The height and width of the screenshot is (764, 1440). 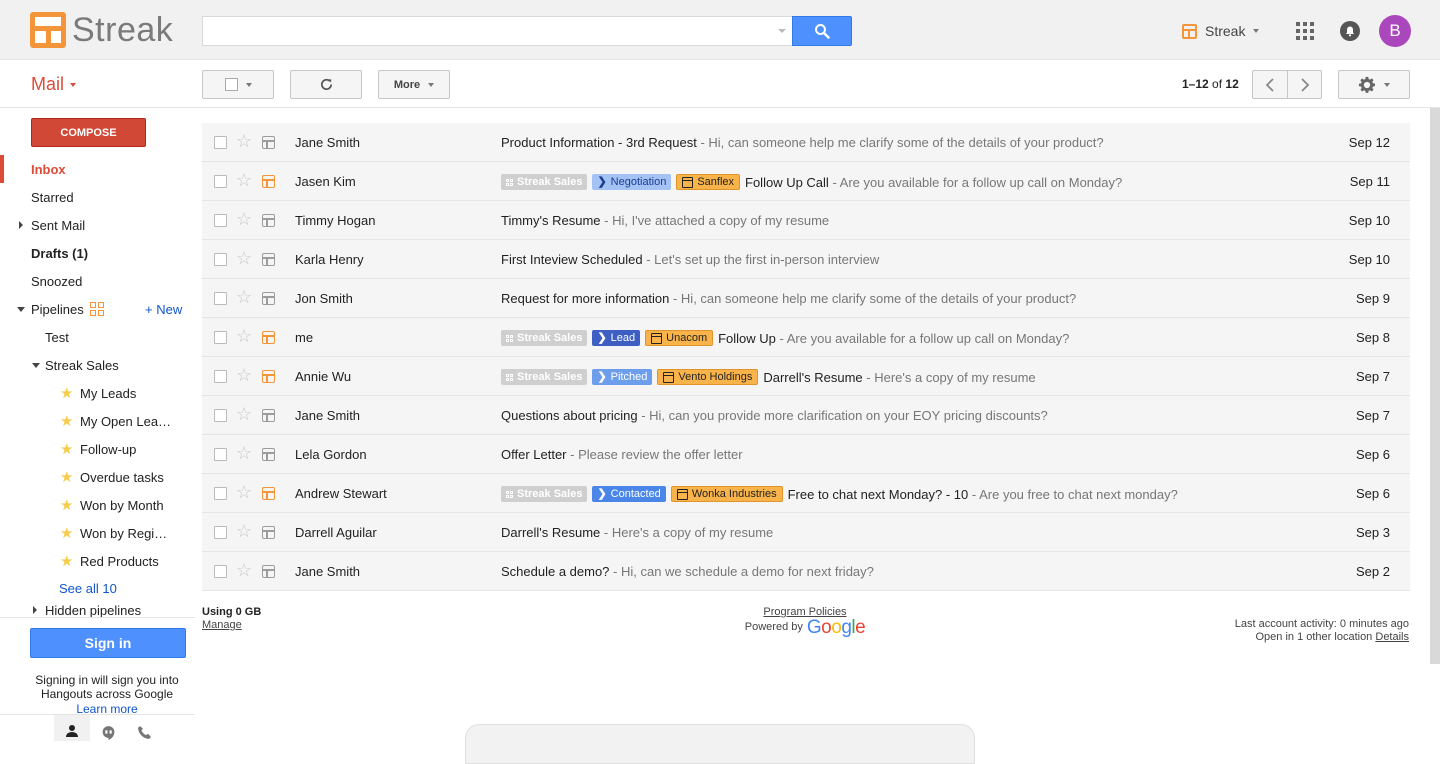 I want to click on see-all-views: See all 10, so click(x=97, y=588).